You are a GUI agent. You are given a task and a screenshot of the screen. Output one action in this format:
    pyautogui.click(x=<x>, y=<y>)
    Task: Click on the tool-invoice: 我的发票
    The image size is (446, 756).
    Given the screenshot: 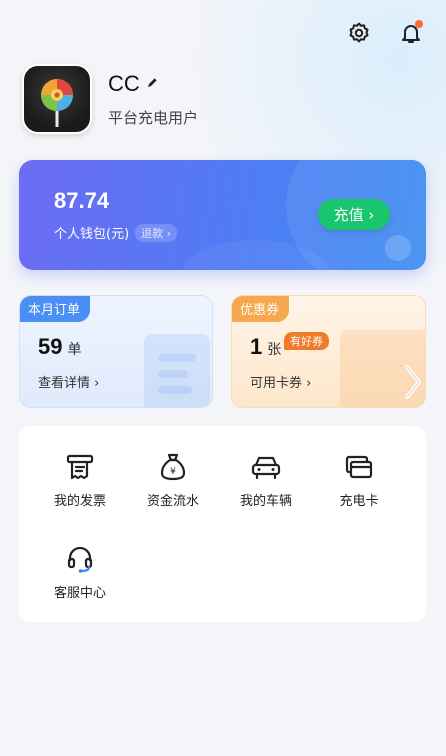 What is the action you would take?
    pyautogui.click(x=80, y=479)
    